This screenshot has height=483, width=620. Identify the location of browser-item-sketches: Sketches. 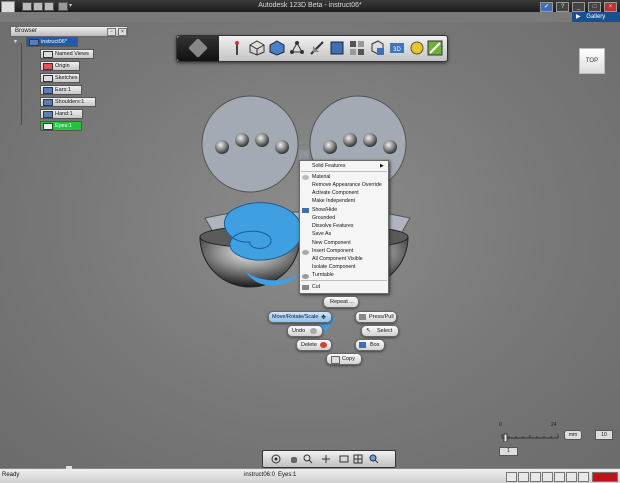
(60, 78).